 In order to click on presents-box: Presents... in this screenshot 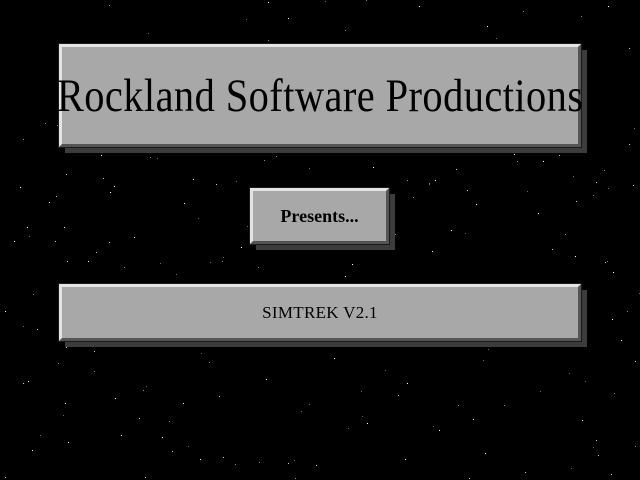, I will do `click(319, 216)`.